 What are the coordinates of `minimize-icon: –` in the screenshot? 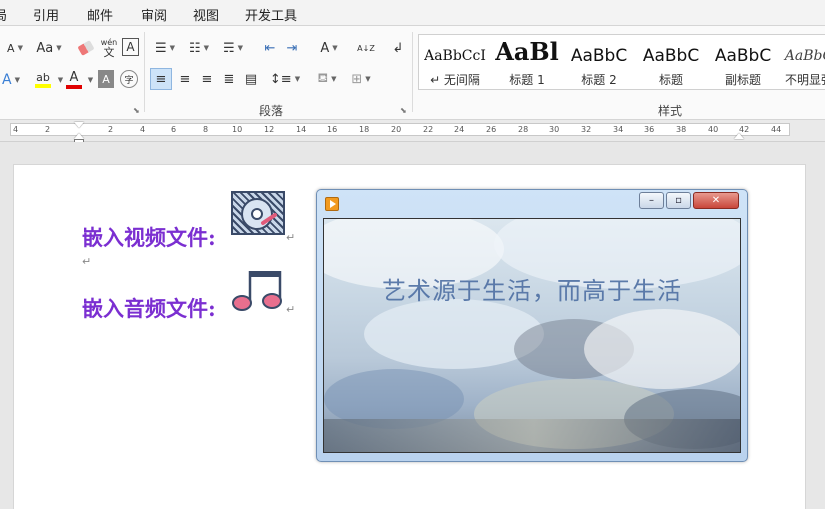 It's located at (651, 200).